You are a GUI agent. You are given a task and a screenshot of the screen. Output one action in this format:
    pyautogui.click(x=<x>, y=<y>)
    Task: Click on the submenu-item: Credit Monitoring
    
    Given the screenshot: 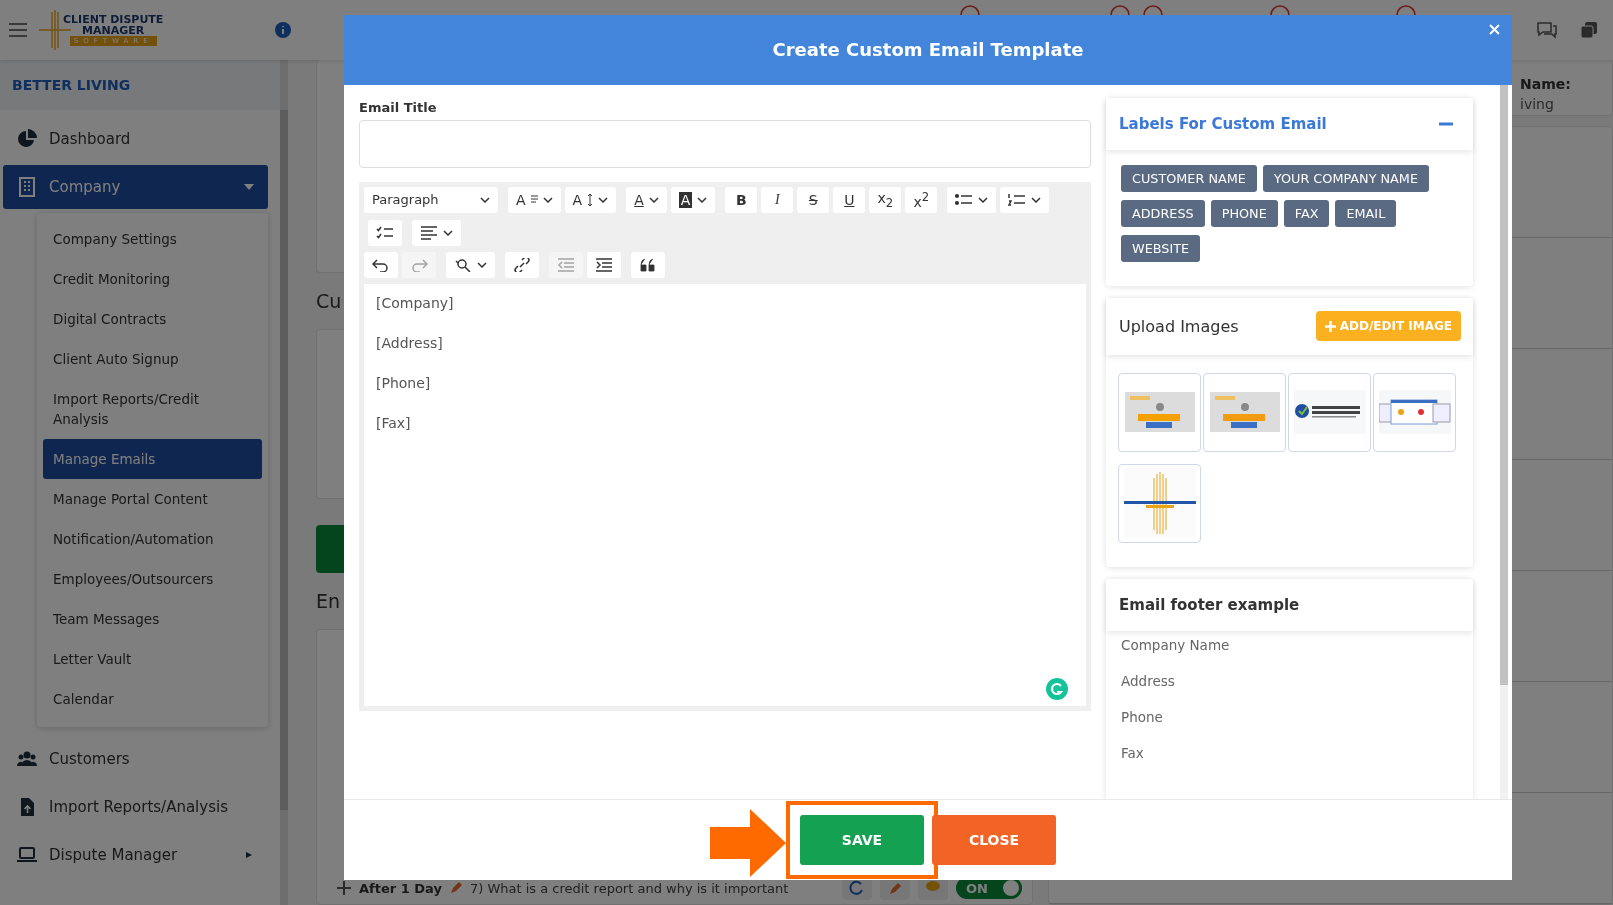 What is the action you would take?
    pyautogui.click(x=152, y=279)
    